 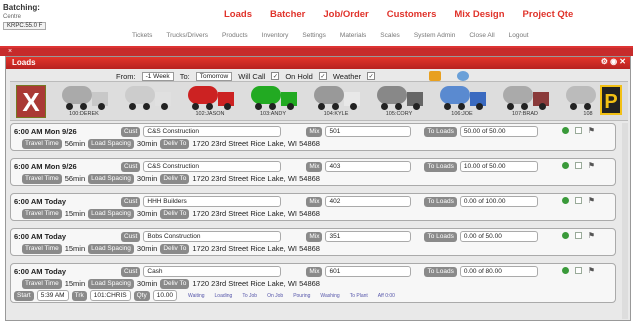 What do you see at coordinates (287, 14) in the screenshot?
I see `nav-batcher: Batcher` at bounding box center [287, 14].